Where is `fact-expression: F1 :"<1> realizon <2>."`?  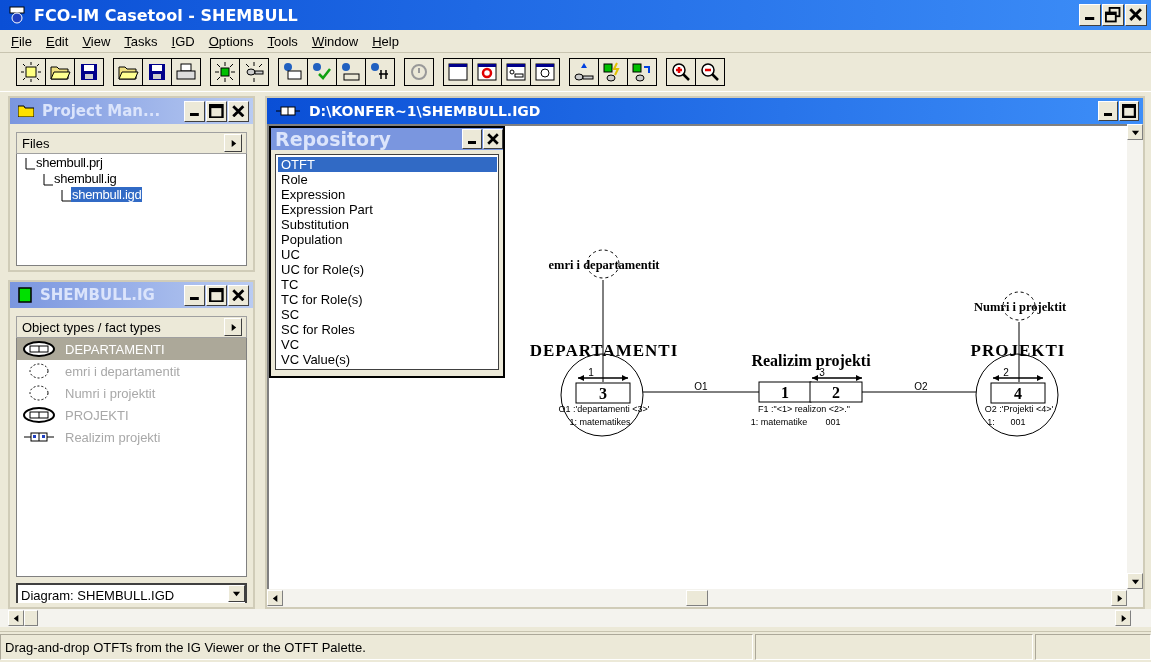
fact-expression: F1 :"<1> realizon <2>." is located at coordinates (804, 409).